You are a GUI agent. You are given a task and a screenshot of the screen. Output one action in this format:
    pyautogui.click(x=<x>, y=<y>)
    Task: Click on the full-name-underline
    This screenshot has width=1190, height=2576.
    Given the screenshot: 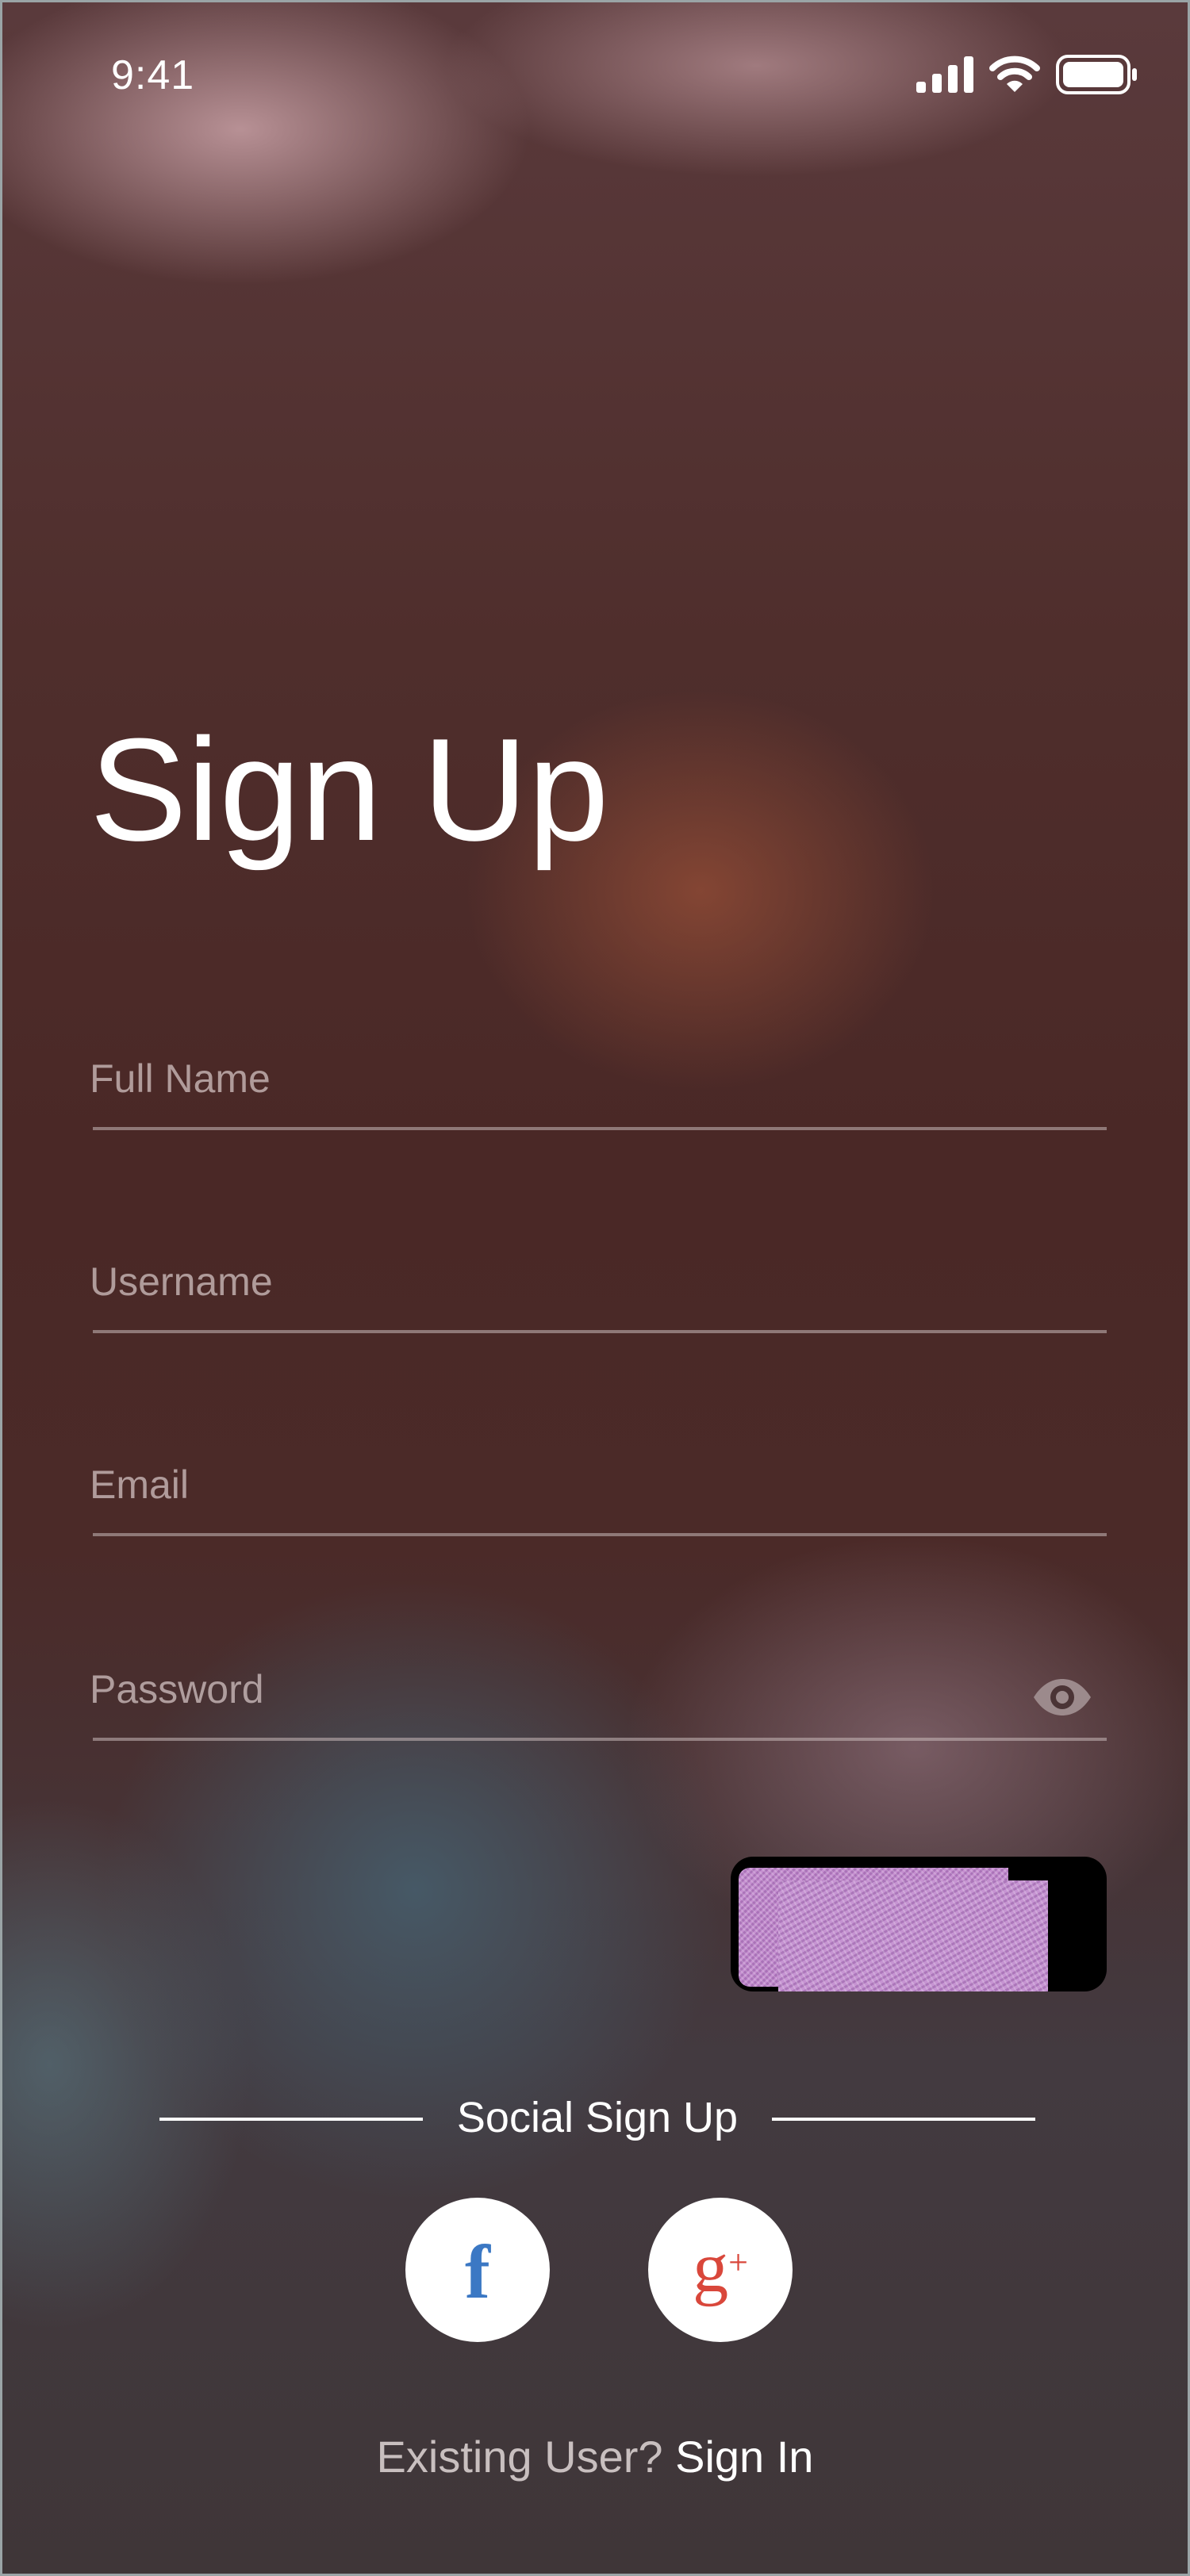 What is the action you would take?
    pyautogui.click(x=600, y=1129)
    